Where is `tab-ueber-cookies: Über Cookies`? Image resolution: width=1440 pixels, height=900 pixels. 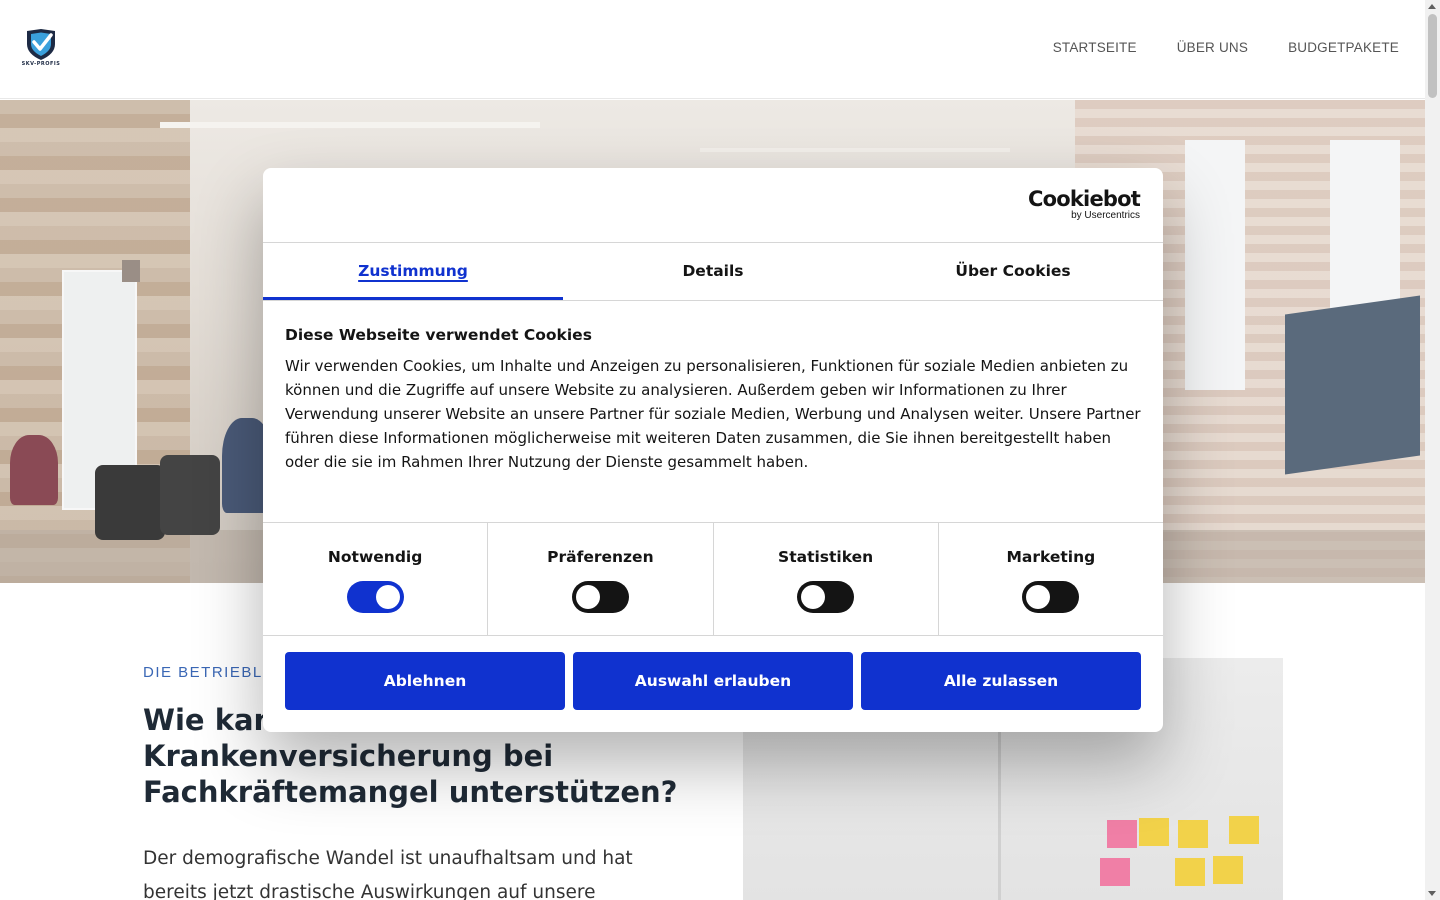 tab-ueber-cookies: Über Cookies is located at coordinates (1013, 271).